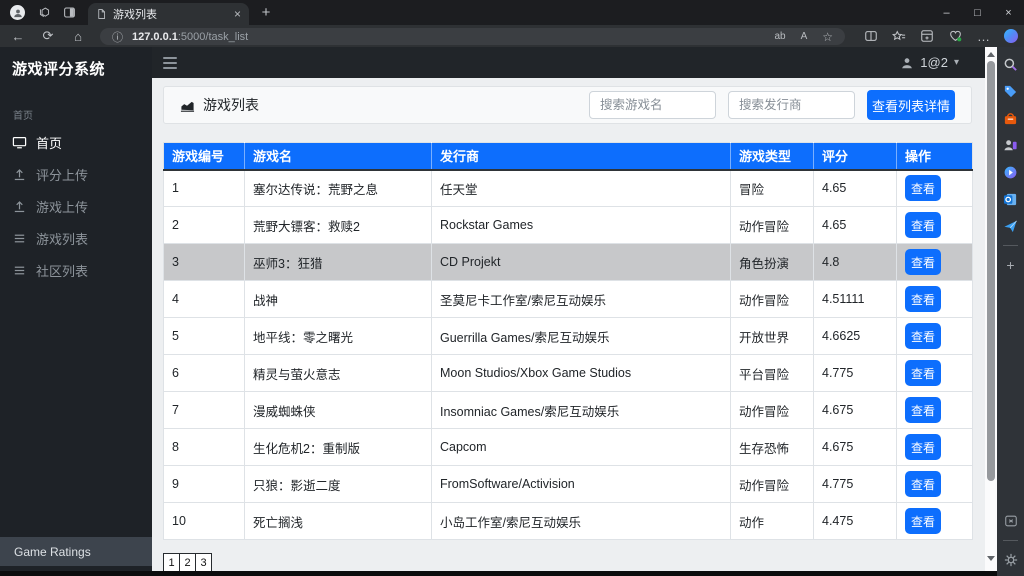  I want to click on pagination: 123, so click(187, 562).